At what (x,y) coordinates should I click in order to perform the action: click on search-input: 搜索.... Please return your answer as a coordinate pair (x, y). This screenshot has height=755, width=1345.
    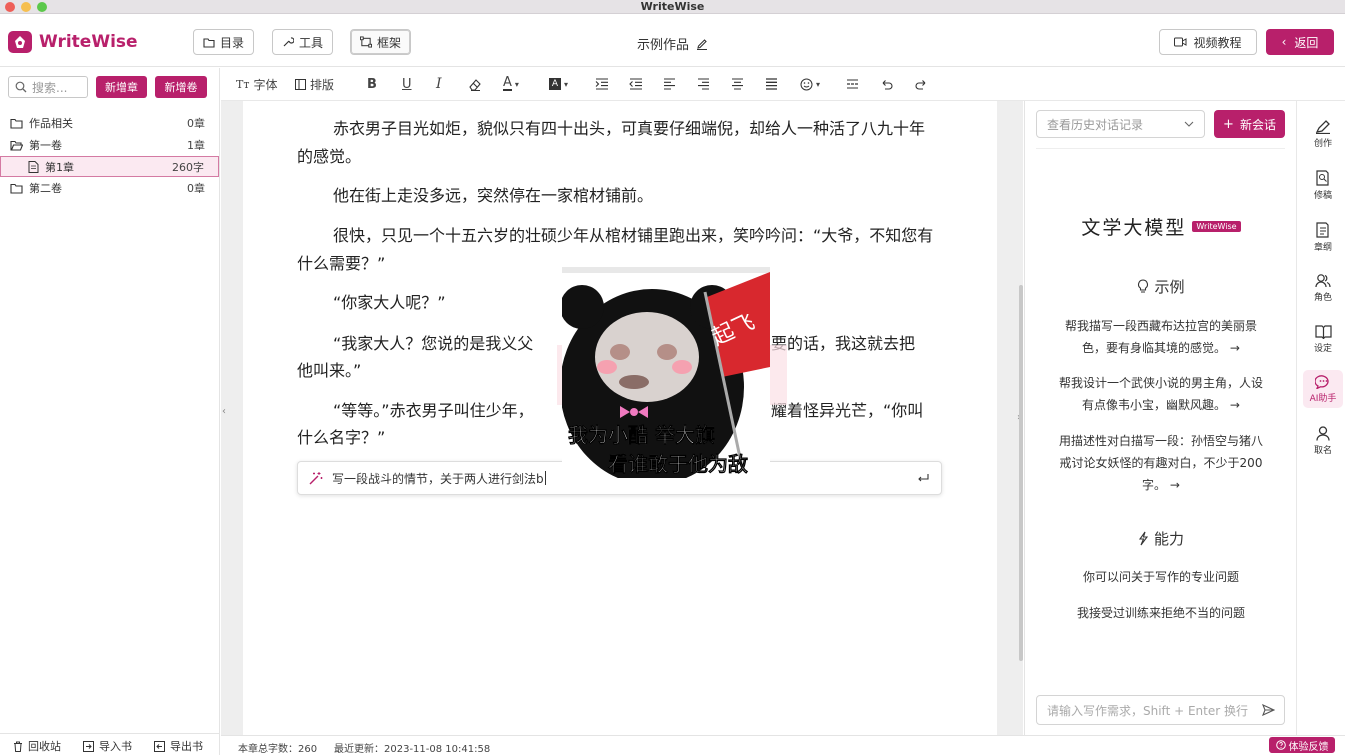
    Looking at the image, I should click on (48, 87).